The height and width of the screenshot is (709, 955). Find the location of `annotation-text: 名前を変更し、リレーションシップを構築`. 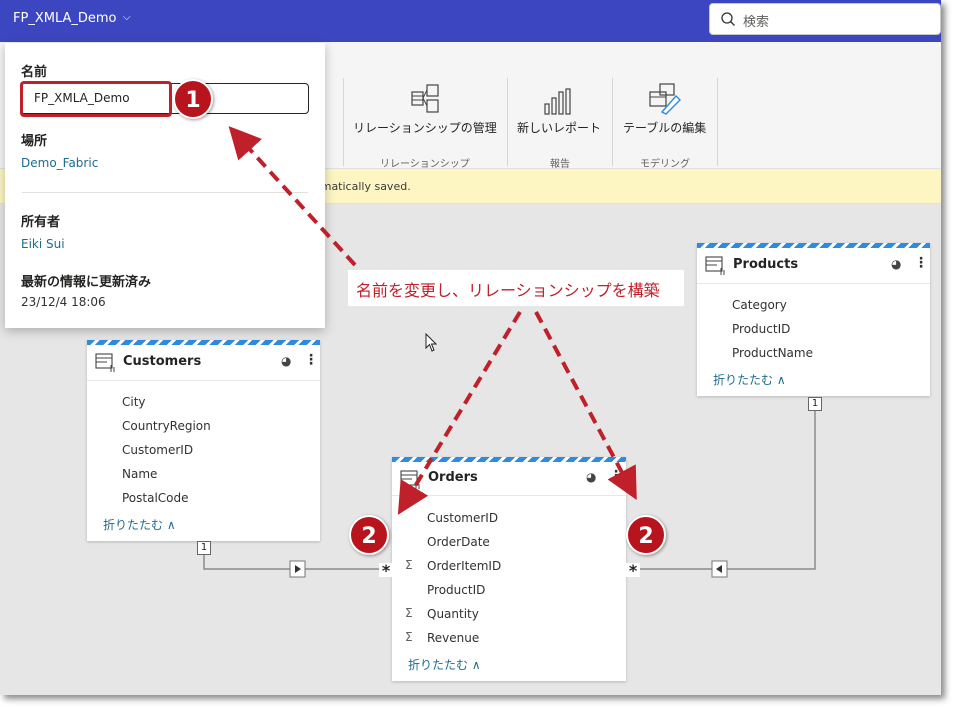

annotation-text: 名前を変更し、リレーションシップを構築 is located at coordinates (508, 290).